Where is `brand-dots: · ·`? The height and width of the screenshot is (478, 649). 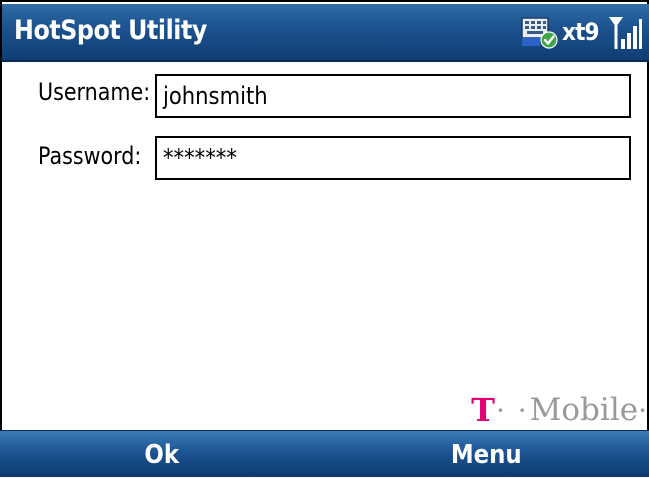 brand-dots: · · is located at coordinates (512, 410).